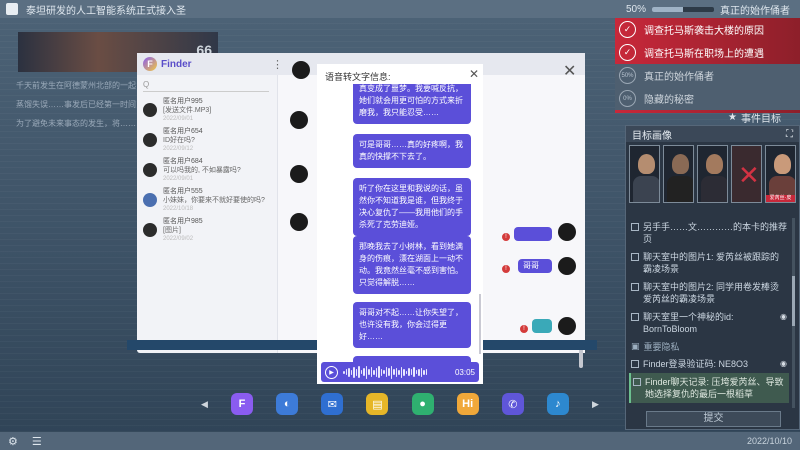 This screenshot has height=450, width=800. Describe the element at coordinates (207, 140) in the screenshot. I see `contact-item: 匿名用户654 ID好在吗? 2022/09/12` at that location.